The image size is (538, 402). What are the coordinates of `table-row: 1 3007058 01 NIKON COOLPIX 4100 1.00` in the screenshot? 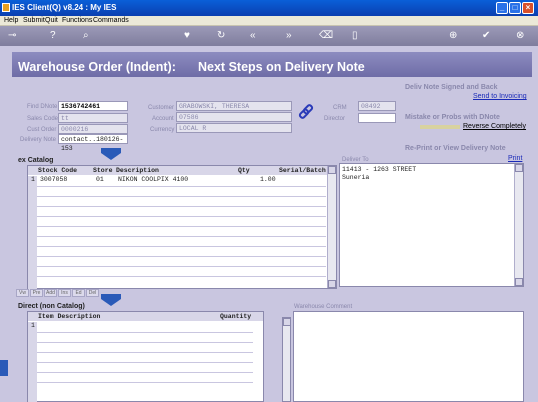 It's located at (178, 180).